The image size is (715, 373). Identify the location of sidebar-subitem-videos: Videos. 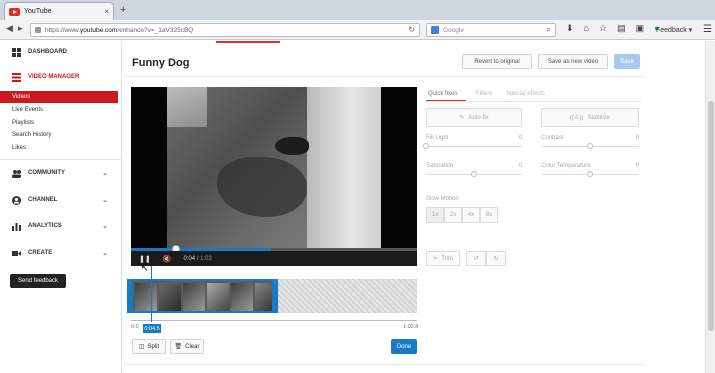
(59, 97).